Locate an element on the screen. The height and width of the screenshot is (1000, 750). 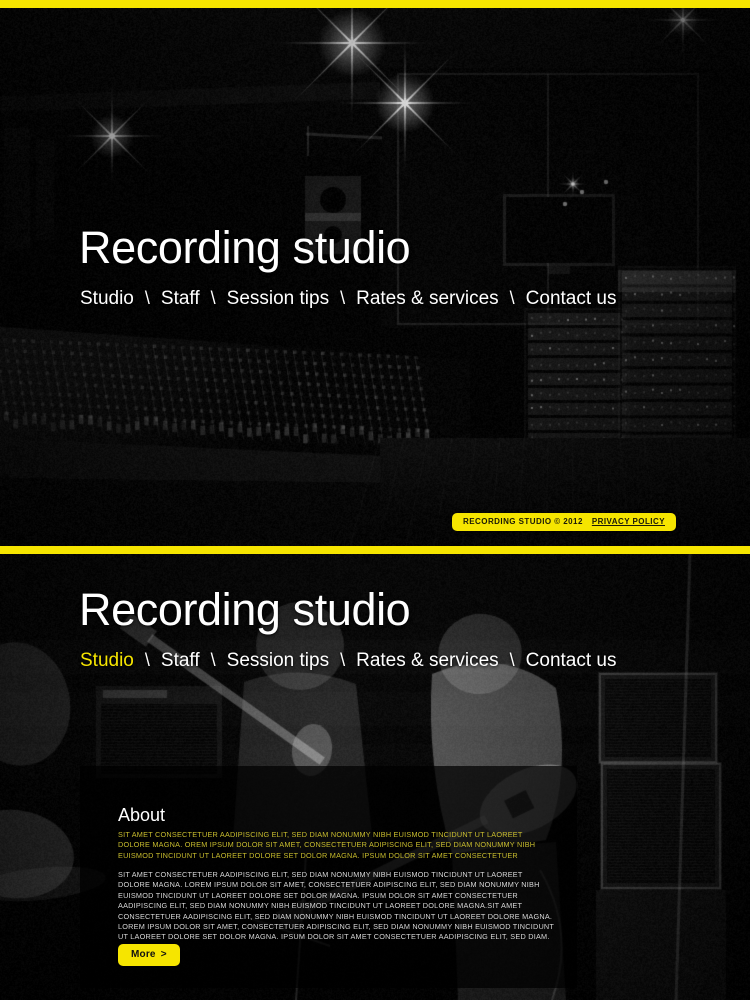
chevron-right-icon: > is located at coordinates (163, 954).